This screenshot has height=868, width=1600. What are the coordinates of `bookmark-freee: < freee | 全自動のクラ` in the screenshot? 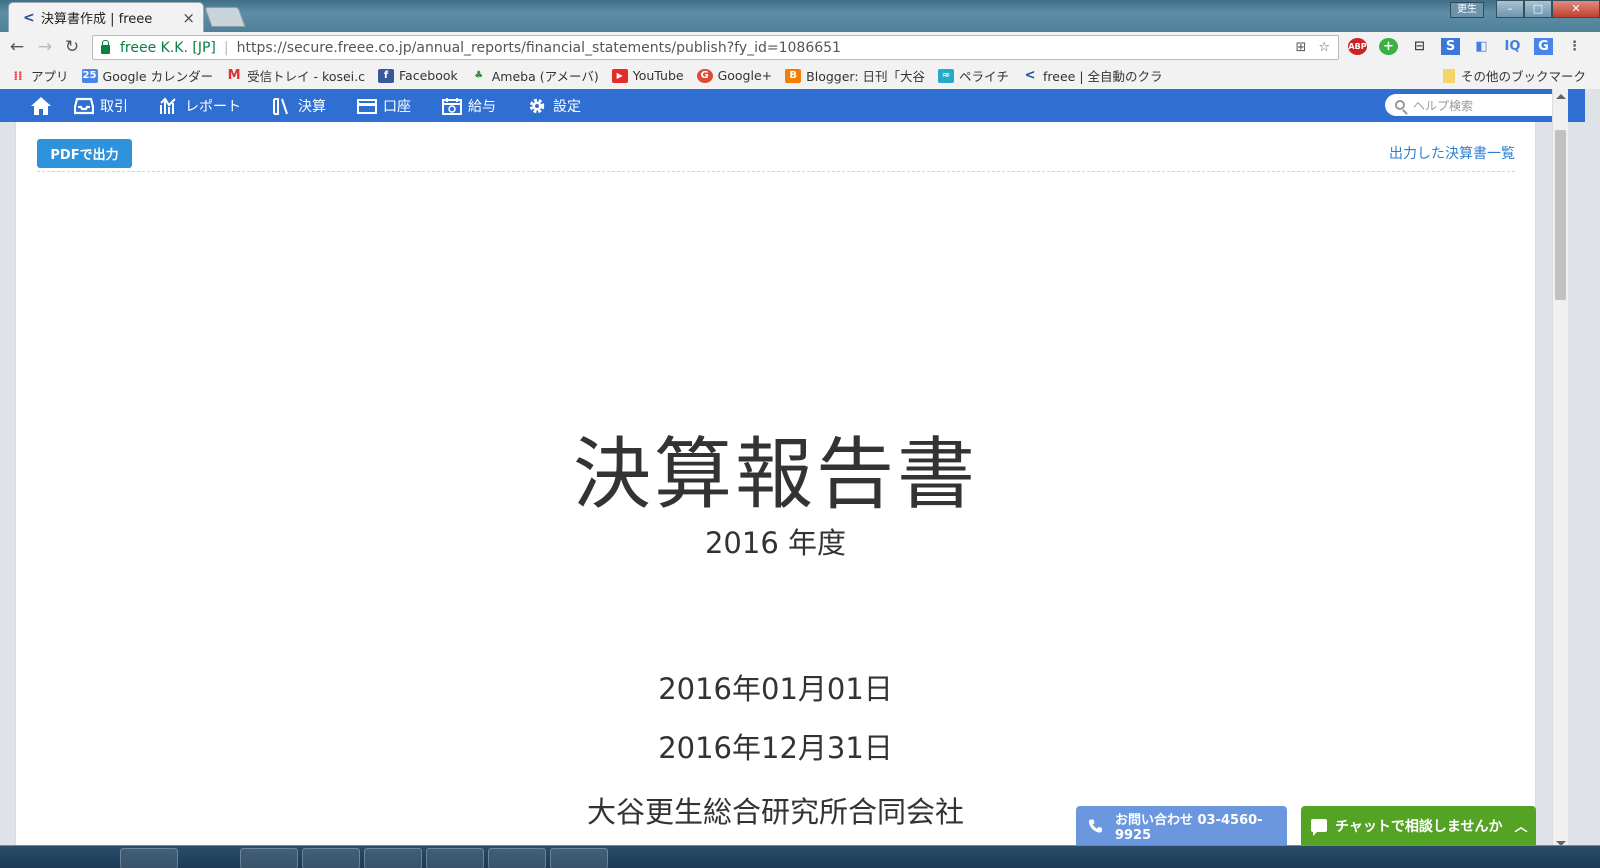 It's located at (1092, 75).